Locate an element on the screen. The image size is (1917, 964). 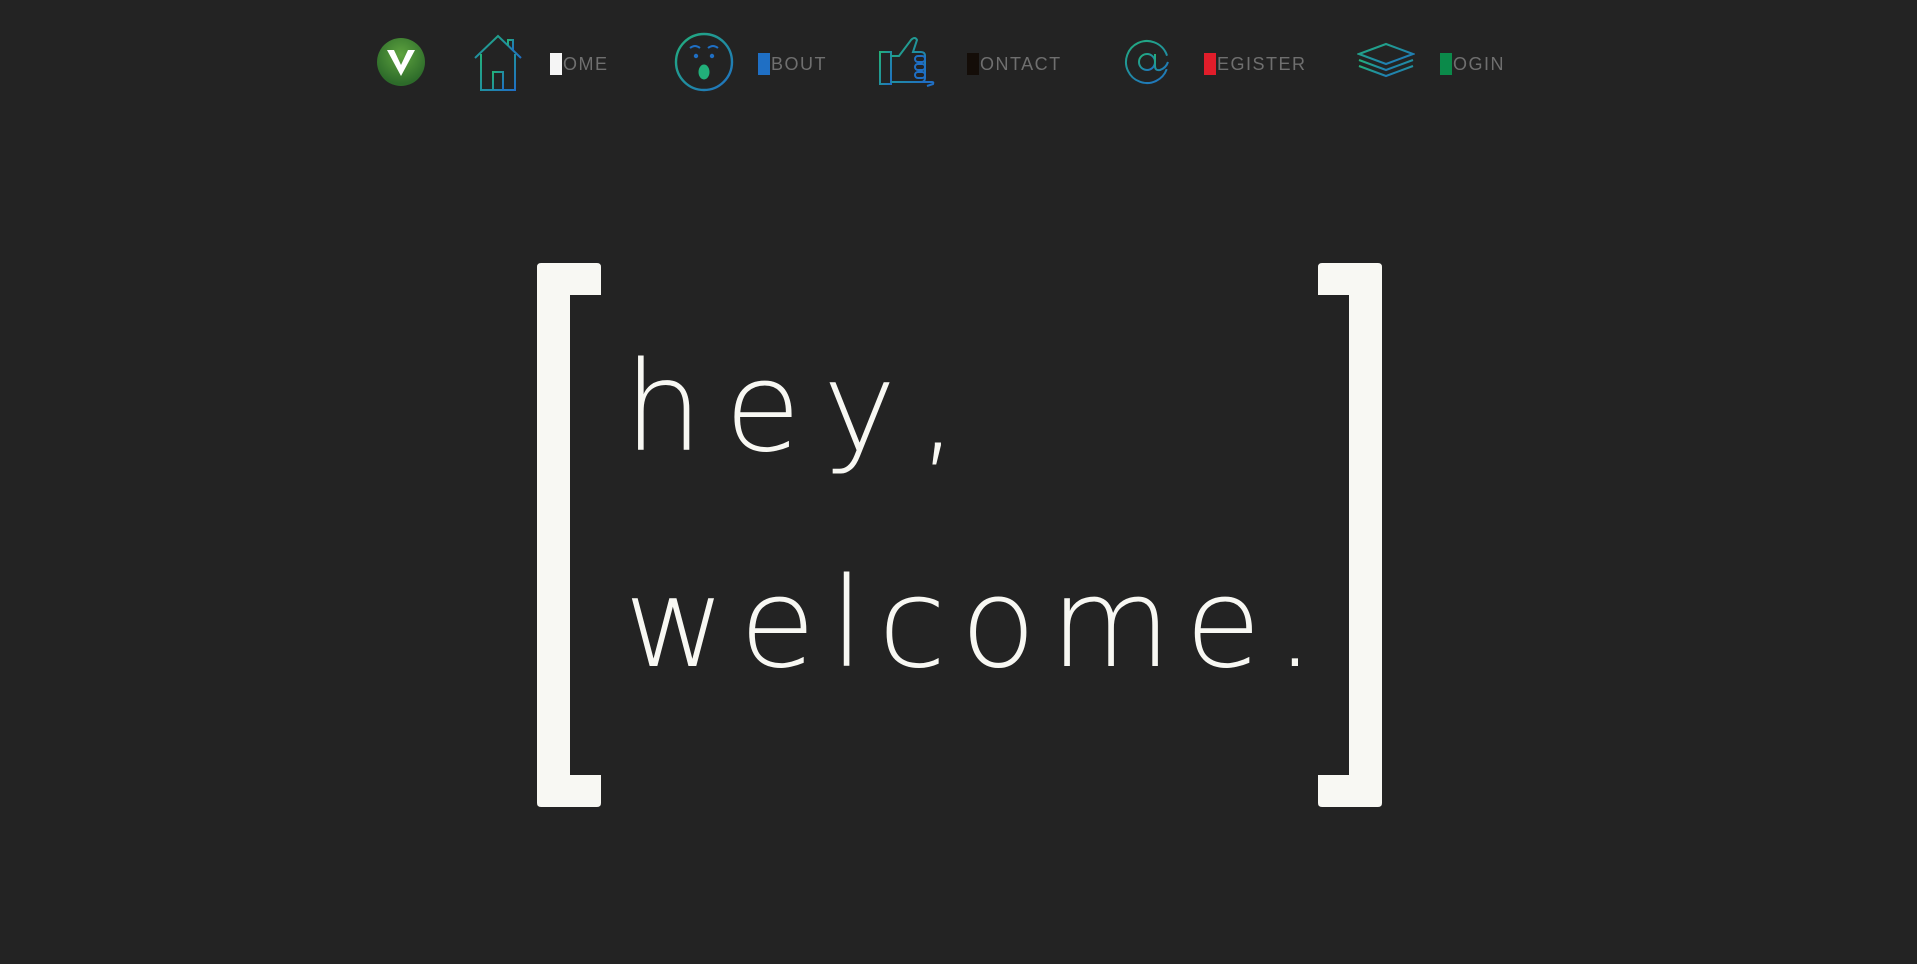
nav-item-contact is located at coordinates (906, 62).